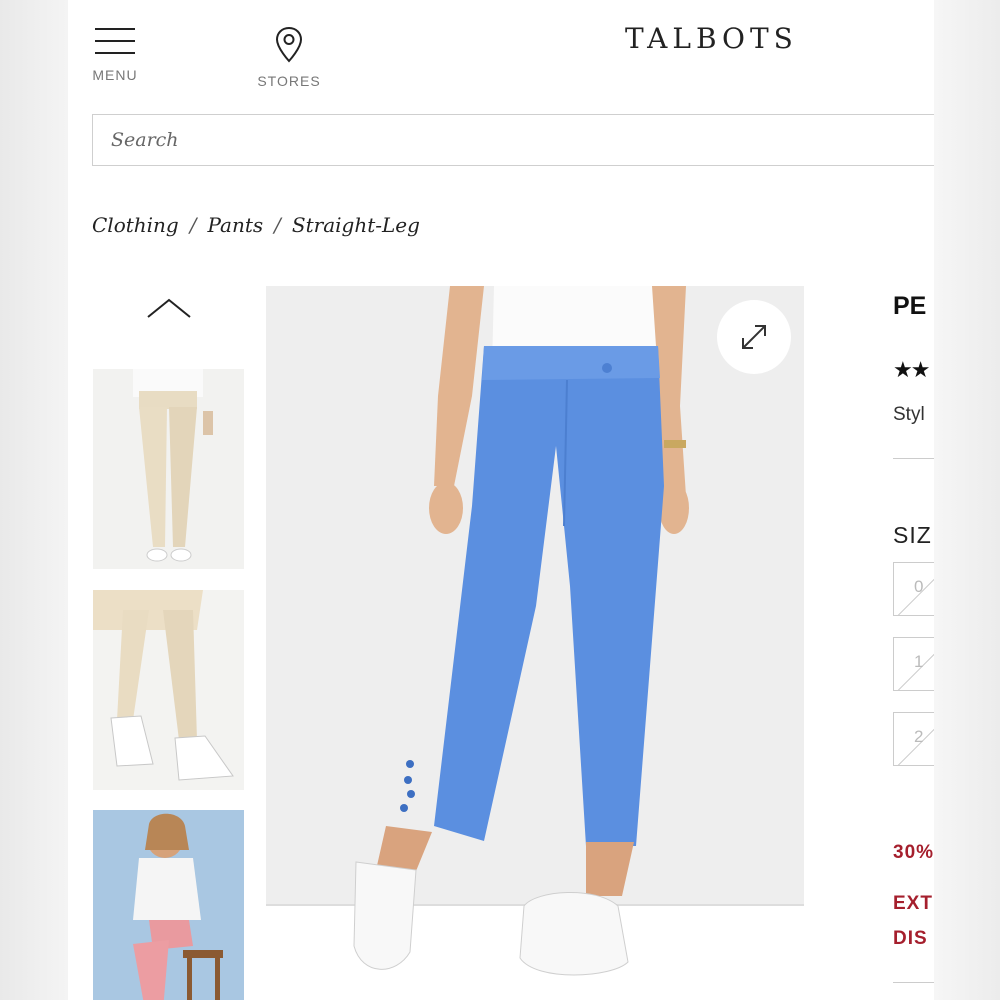  Describe the element at coordinates (919, 586) in the screenshot. I see `size-value: 0` at that location.